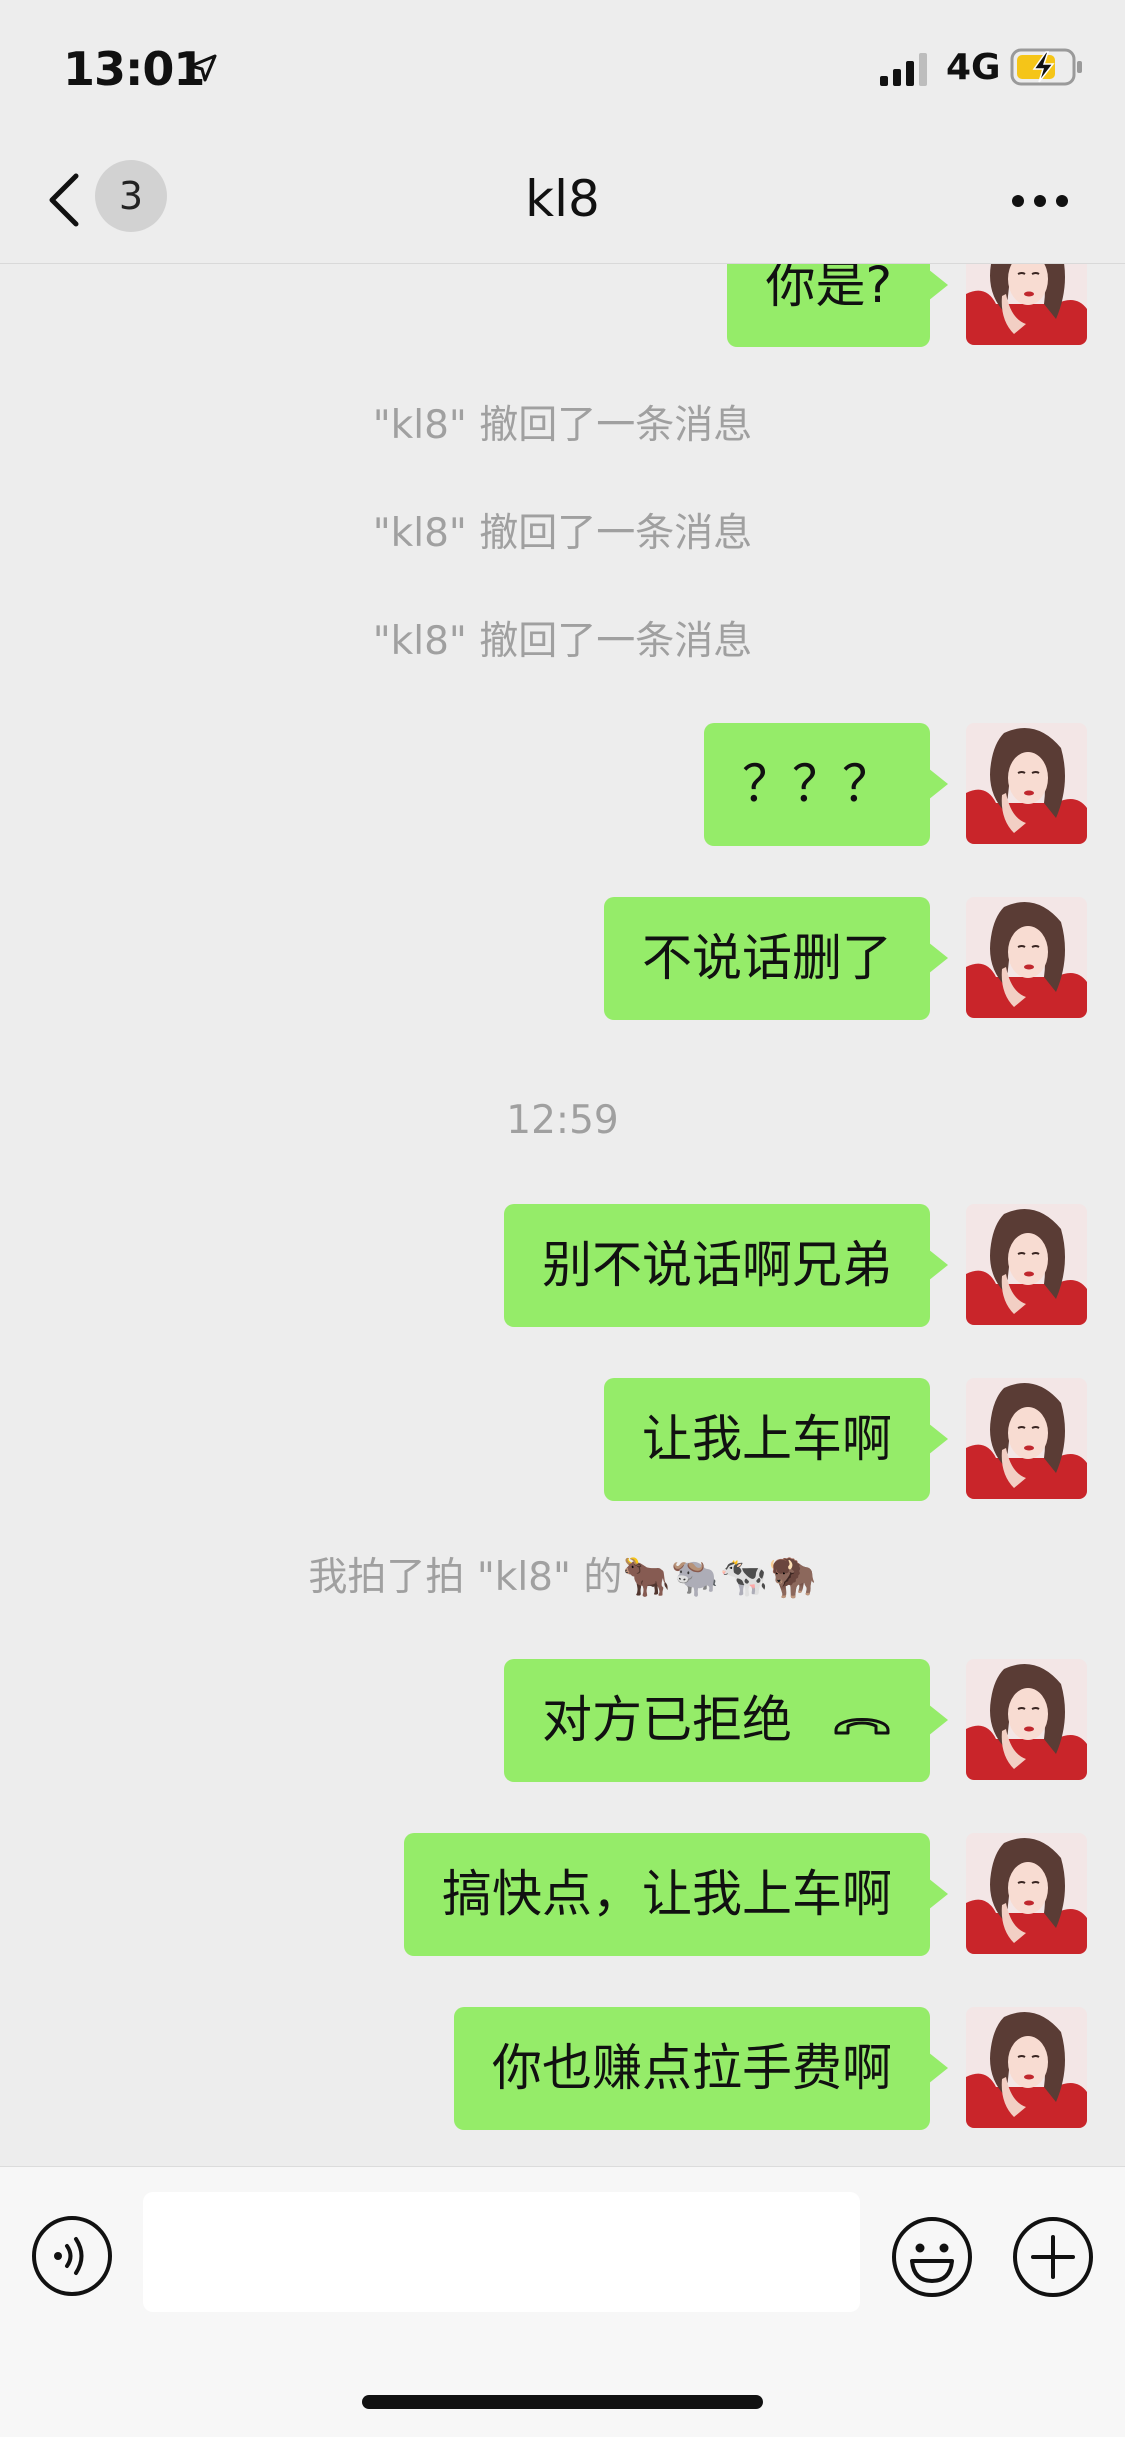 This screenshot has height=2437, width=1125. I want to click on network-type: 4G, so click(973, 67).